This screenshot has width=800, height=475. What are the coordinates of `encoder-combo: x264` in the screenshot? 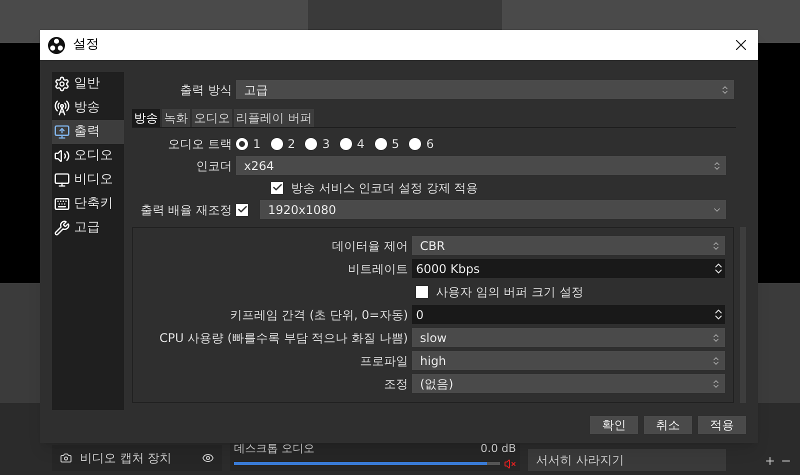 It's located at (481, 165).